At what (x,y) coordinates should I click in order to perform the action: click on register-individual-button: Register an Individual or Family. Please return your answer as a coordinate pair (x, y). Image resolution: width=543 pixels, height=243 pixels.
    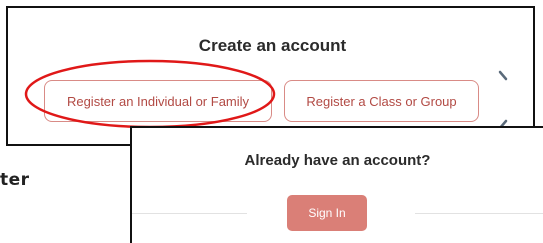
    Looking at the image, I should click on (158, 101).